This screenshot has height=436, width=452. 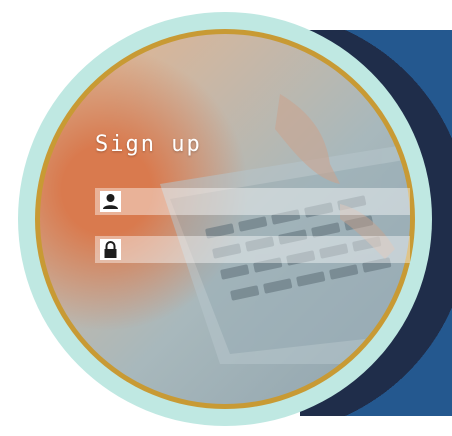 I want to click on user-icon, so click(x=110, y=201).